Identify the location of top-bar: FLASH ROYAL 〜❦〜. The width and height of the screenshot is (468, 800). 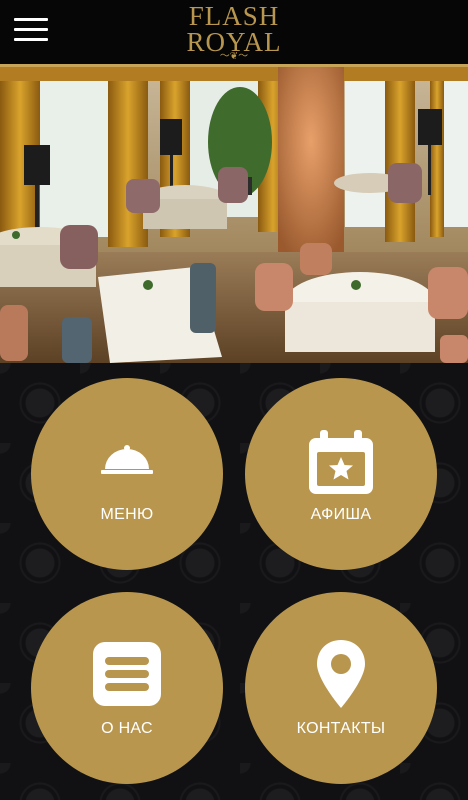
(234, 32).